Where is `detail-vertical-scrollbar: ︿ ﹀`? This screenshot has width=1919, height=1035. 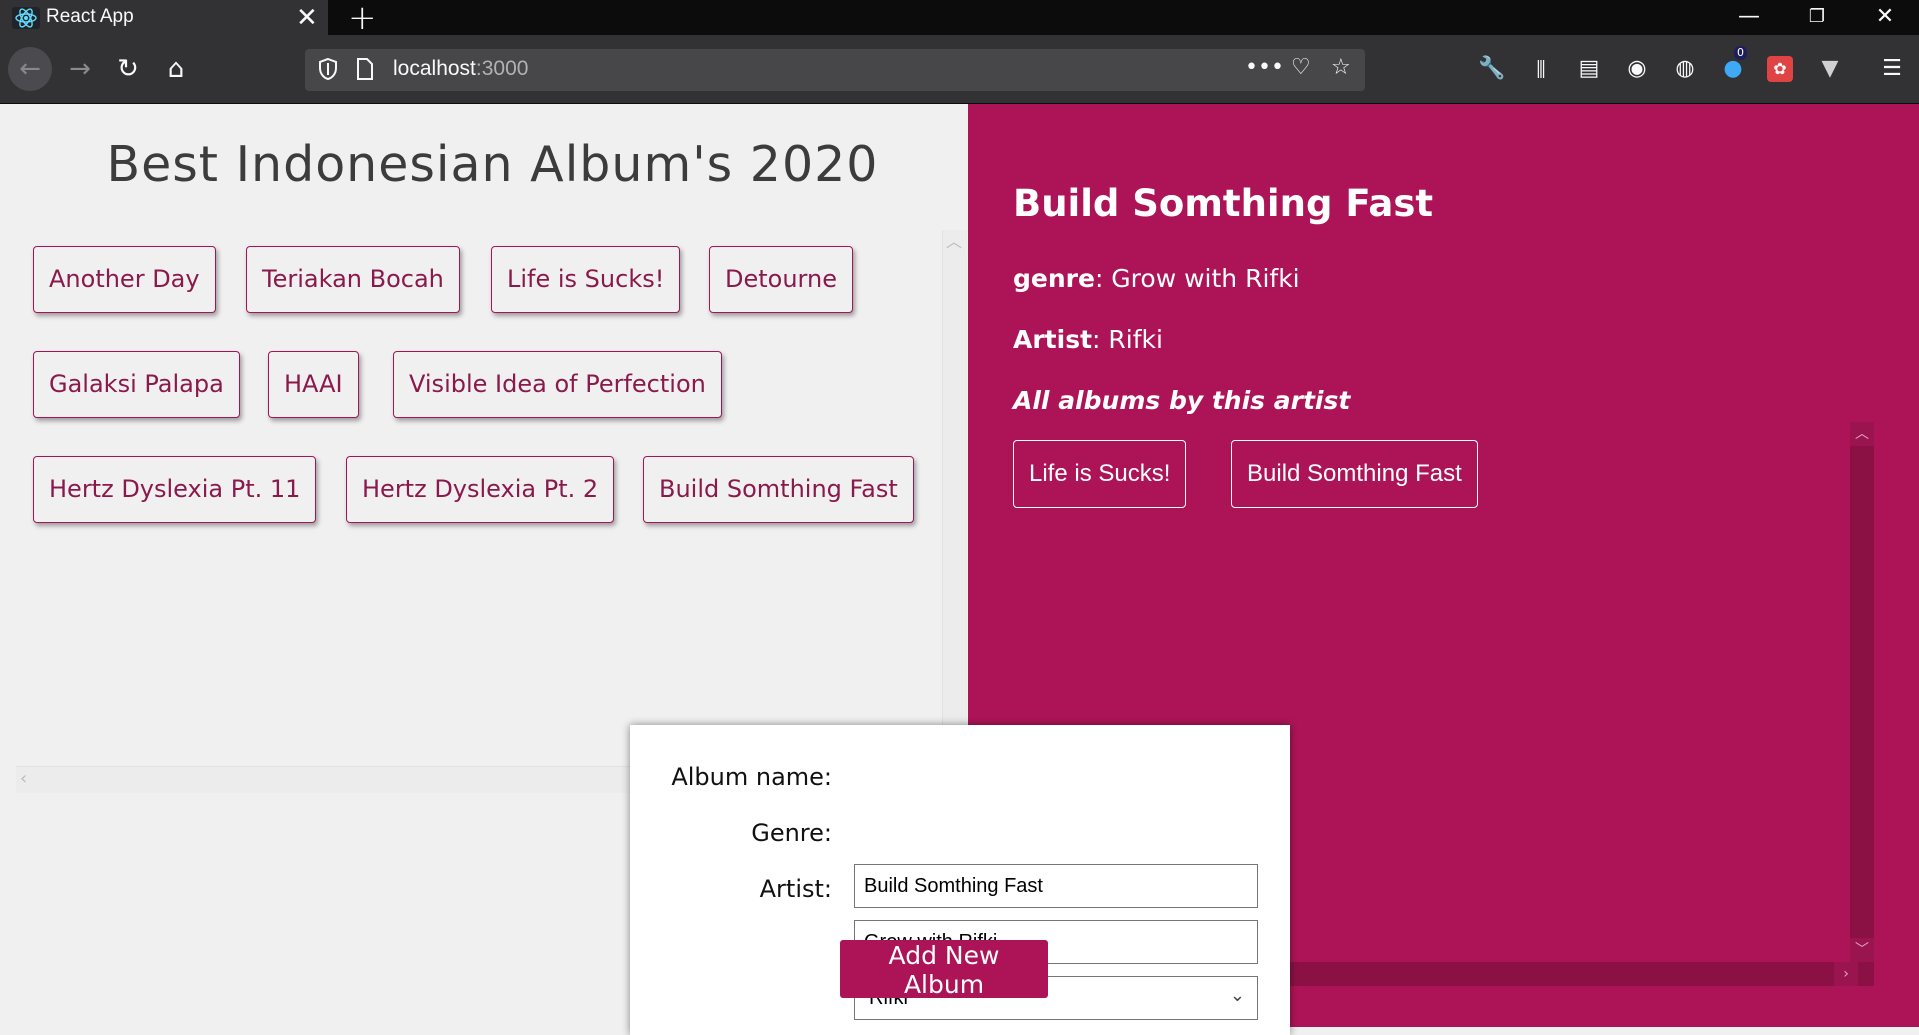 detail-vertical-scrollbar: ︿ ﹀ is located at coordinates (1862, 692).